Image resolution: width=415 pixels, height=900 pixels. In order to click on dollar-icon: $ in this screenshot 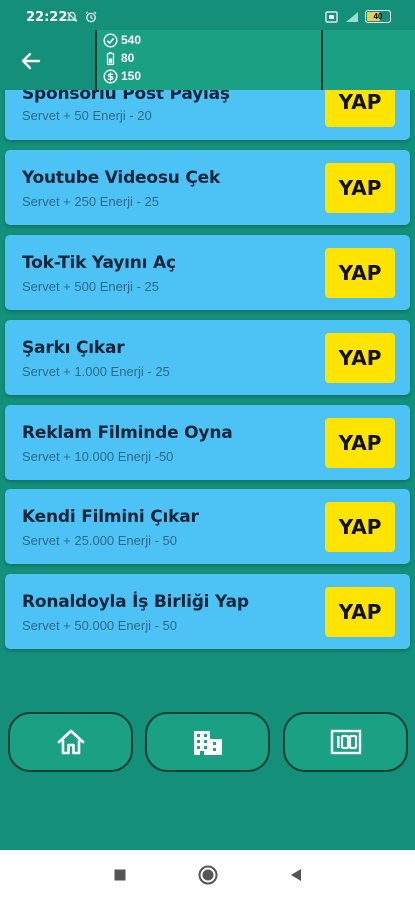, I will do `click(110, 76)`.